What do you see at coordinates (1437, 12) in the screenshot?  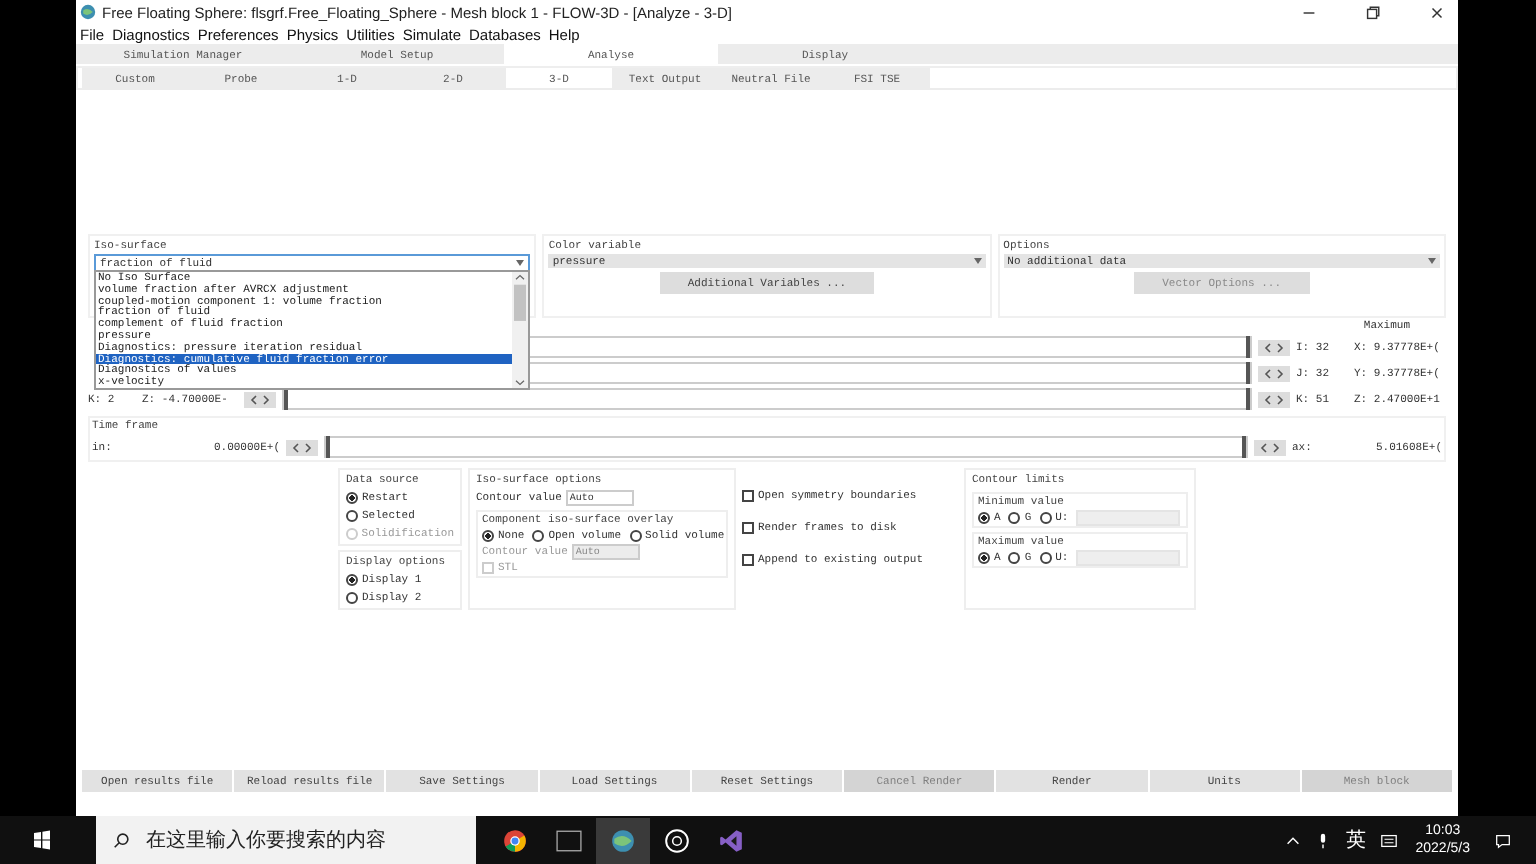 I see `close-icon` at bounding box center [1437, 12].